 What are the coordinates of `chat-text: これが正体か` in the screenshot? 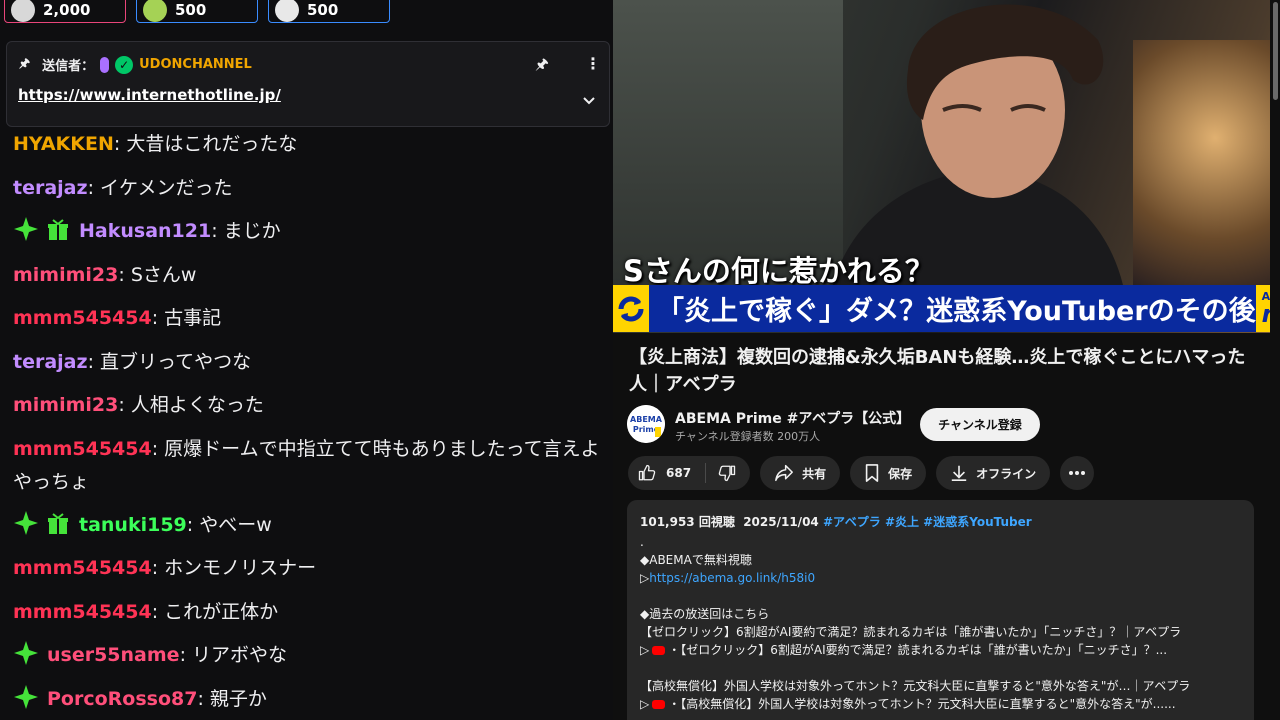 It's located at (221, 611).